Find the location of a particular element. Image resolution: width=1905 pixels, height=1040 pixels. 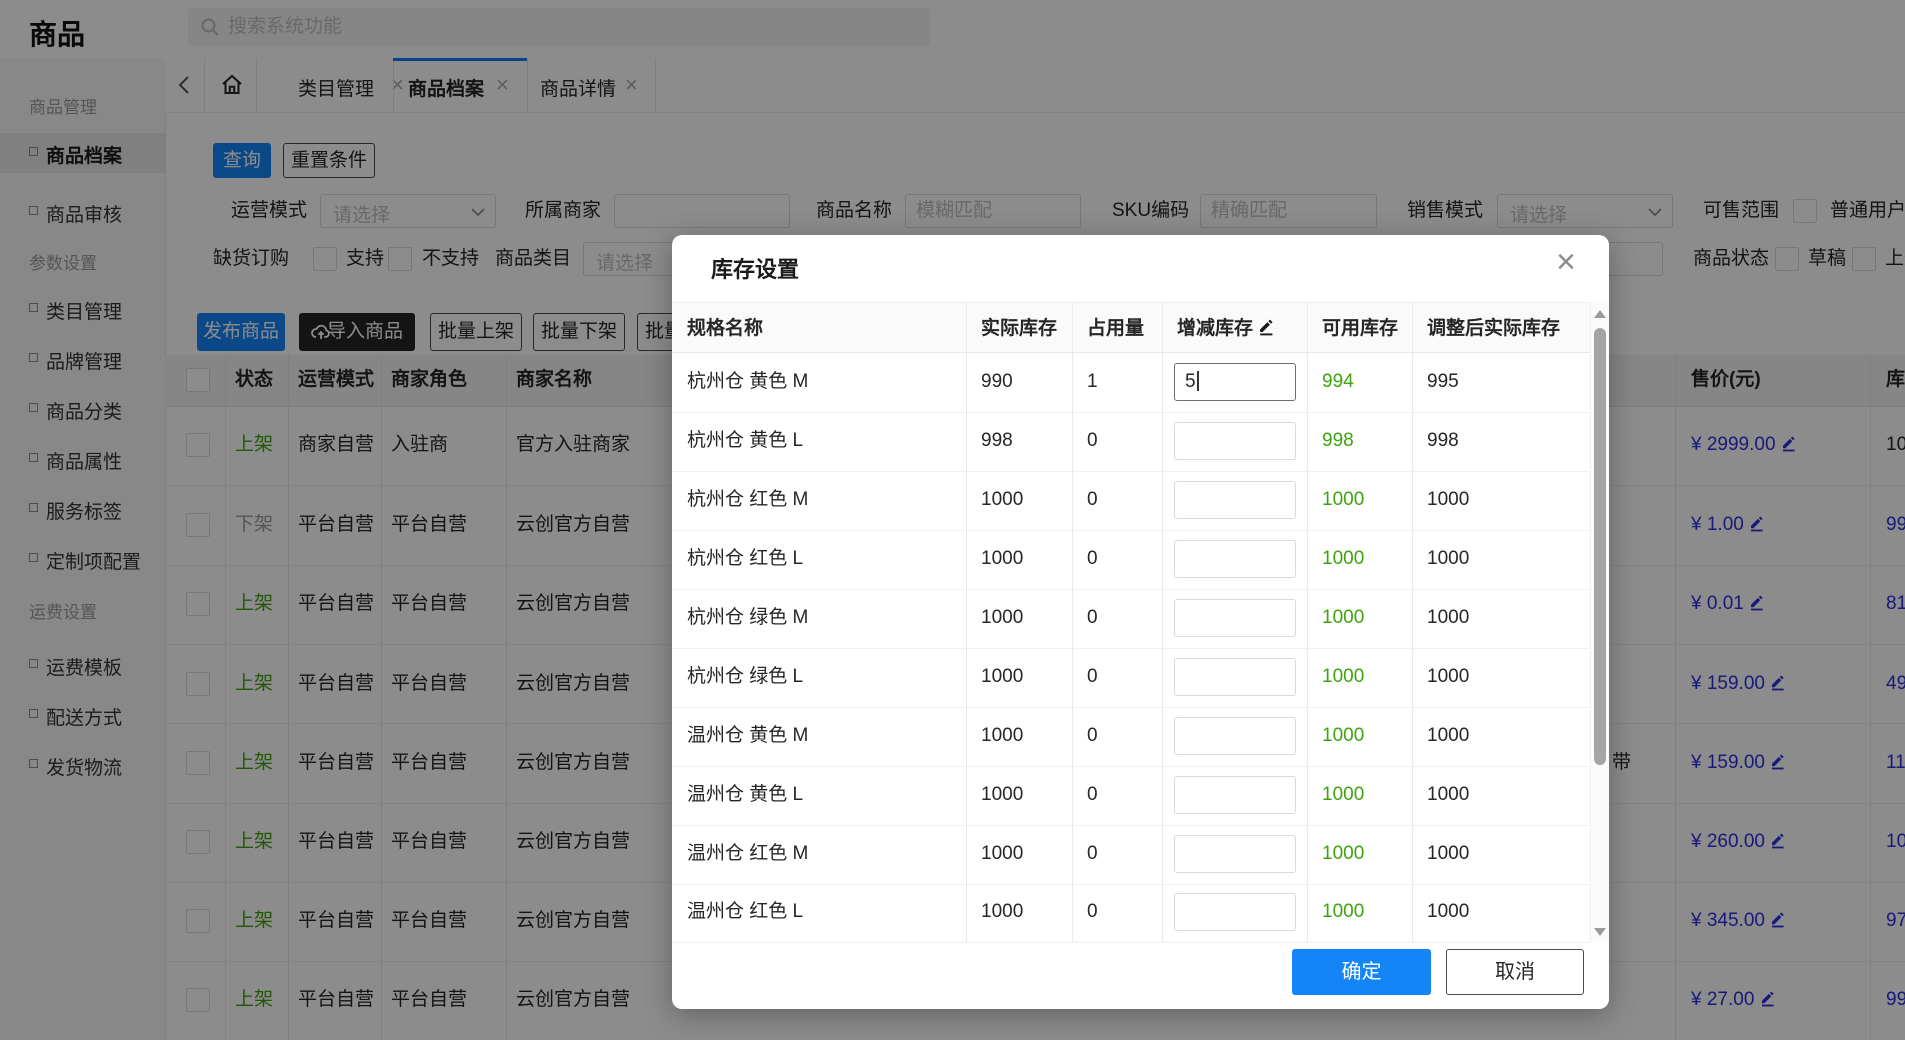

modal-scrollbar is located at coordinates (1599, 623).